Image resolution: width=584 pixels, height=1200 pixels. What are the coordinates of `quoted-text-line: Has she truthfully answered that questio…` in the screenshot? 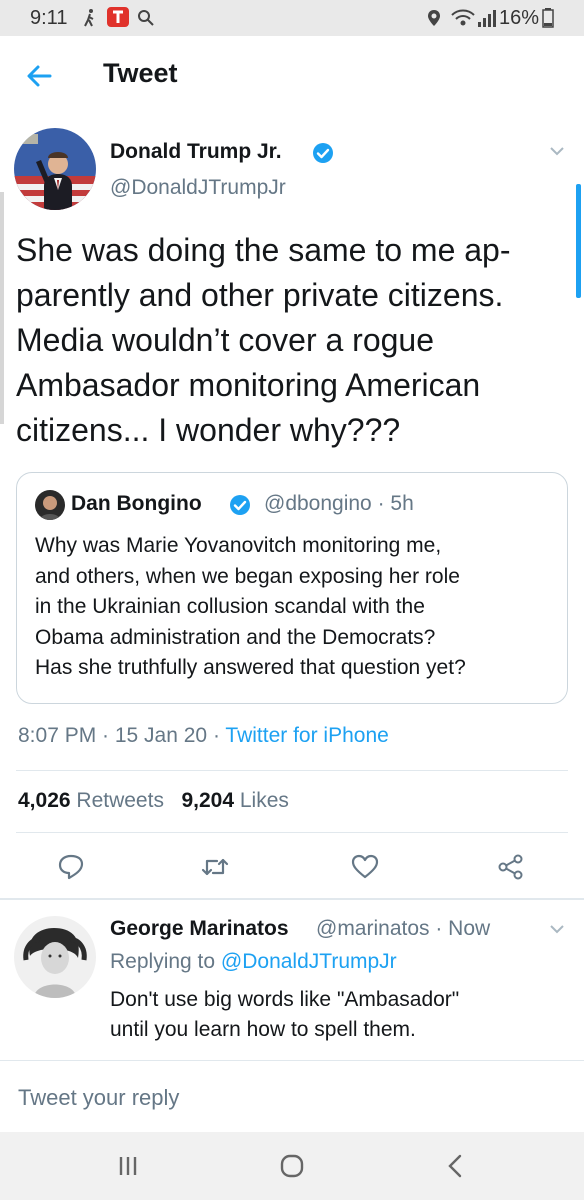 It's located at (250, 667).